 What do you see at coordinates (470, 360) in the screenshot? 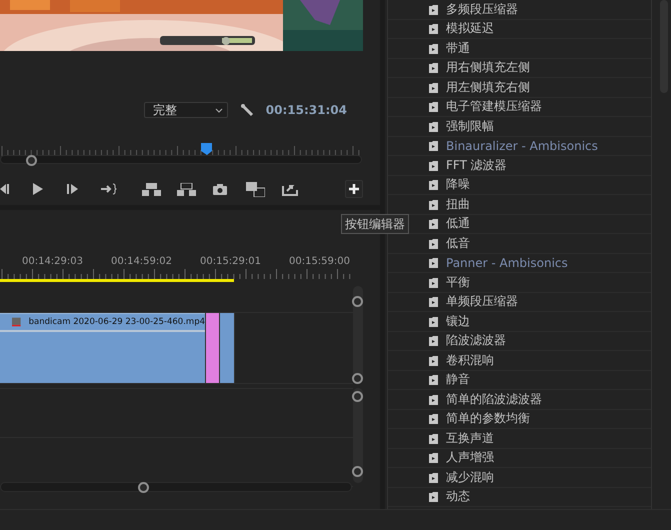
I see `effect-label: 卷积混响` at bounding box center [470, 360].